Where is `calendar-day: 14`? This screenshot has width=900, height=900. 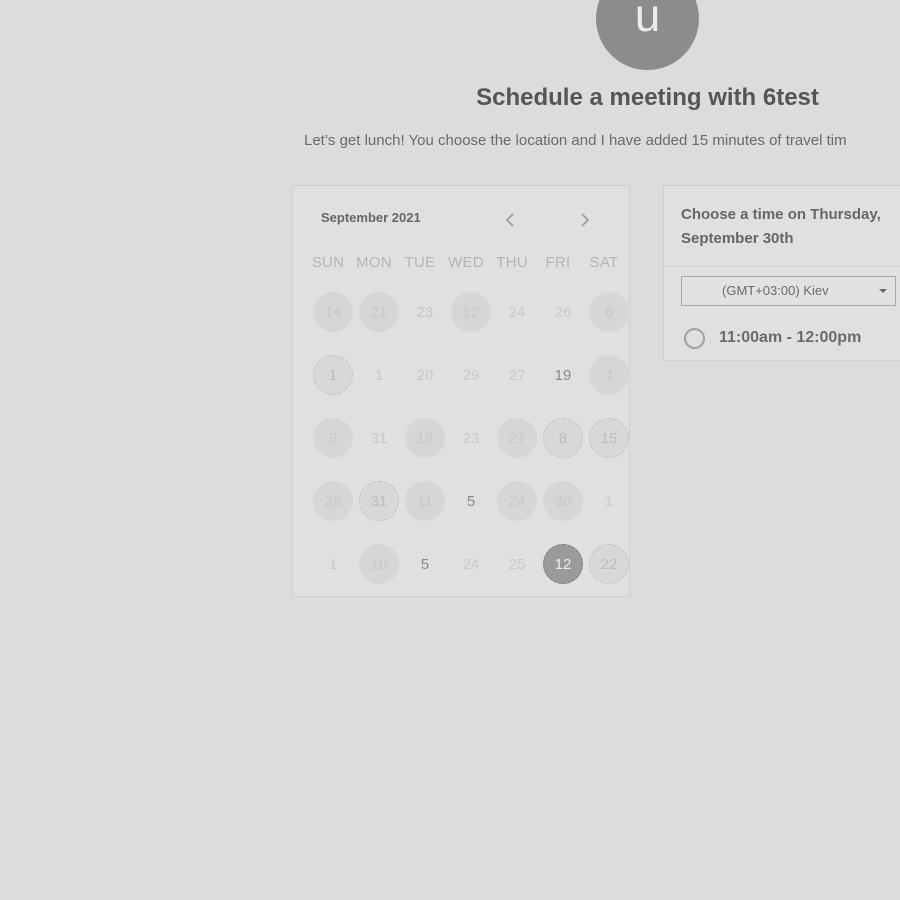
calendar-day: 14 is located at coordinates (333, 312).